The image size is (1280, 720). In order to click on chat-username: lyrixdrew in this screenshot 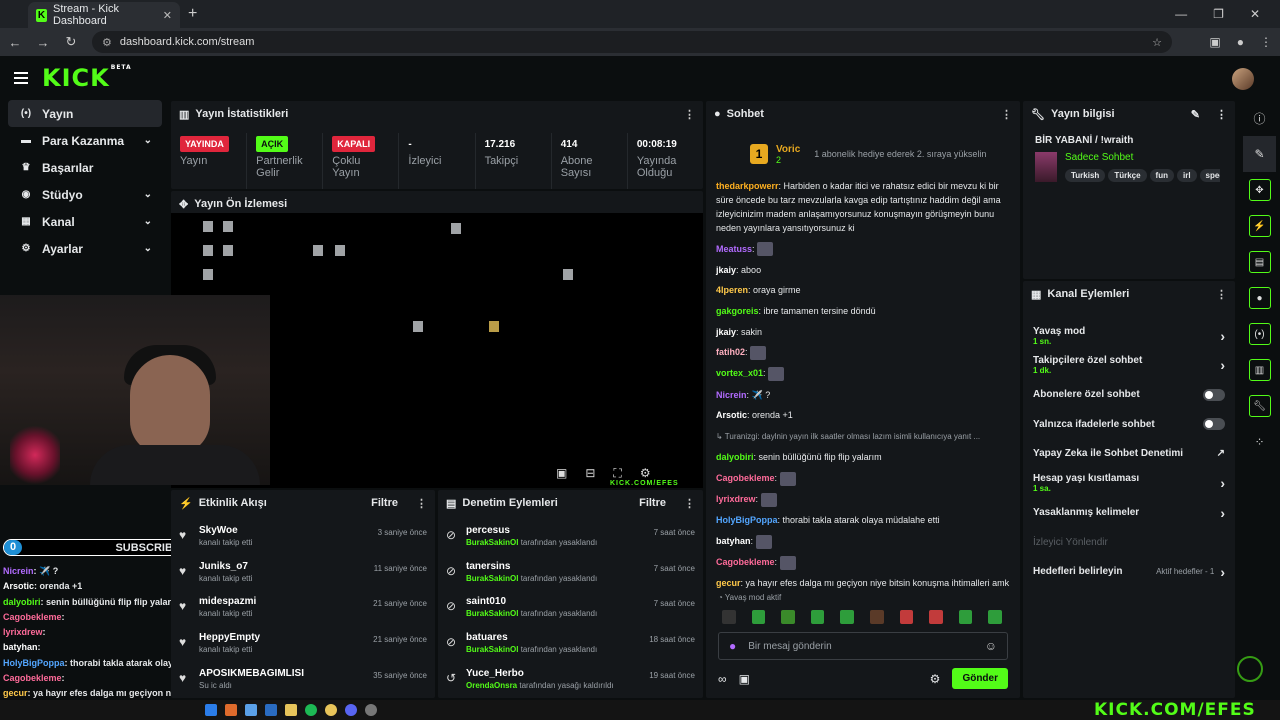, I will do `click(736, 499)`.